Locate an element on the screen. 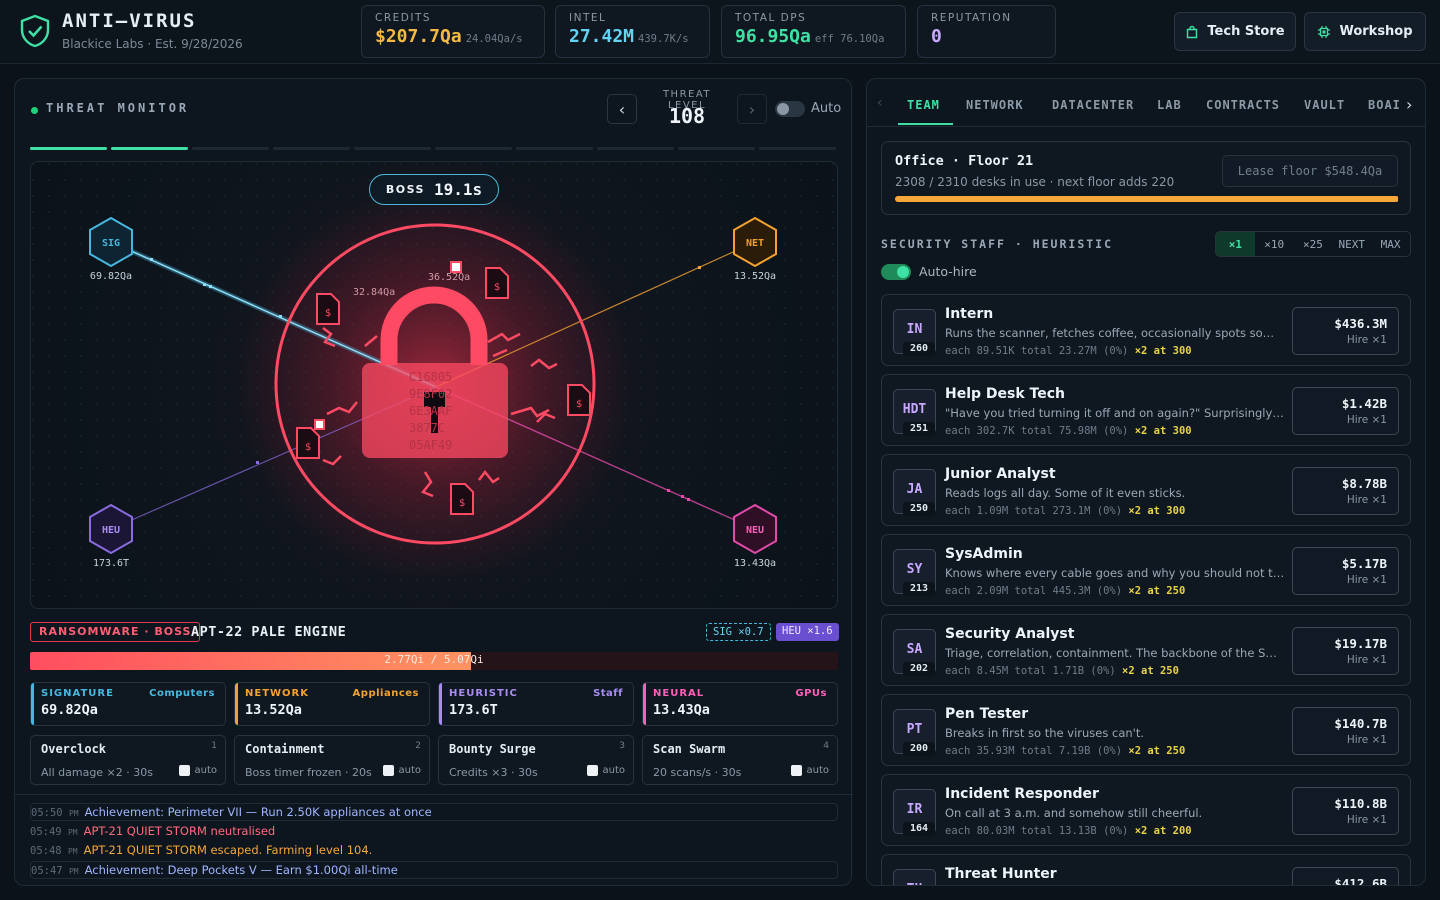  log-clock: 05:48 is located at coordinates (46, 851).